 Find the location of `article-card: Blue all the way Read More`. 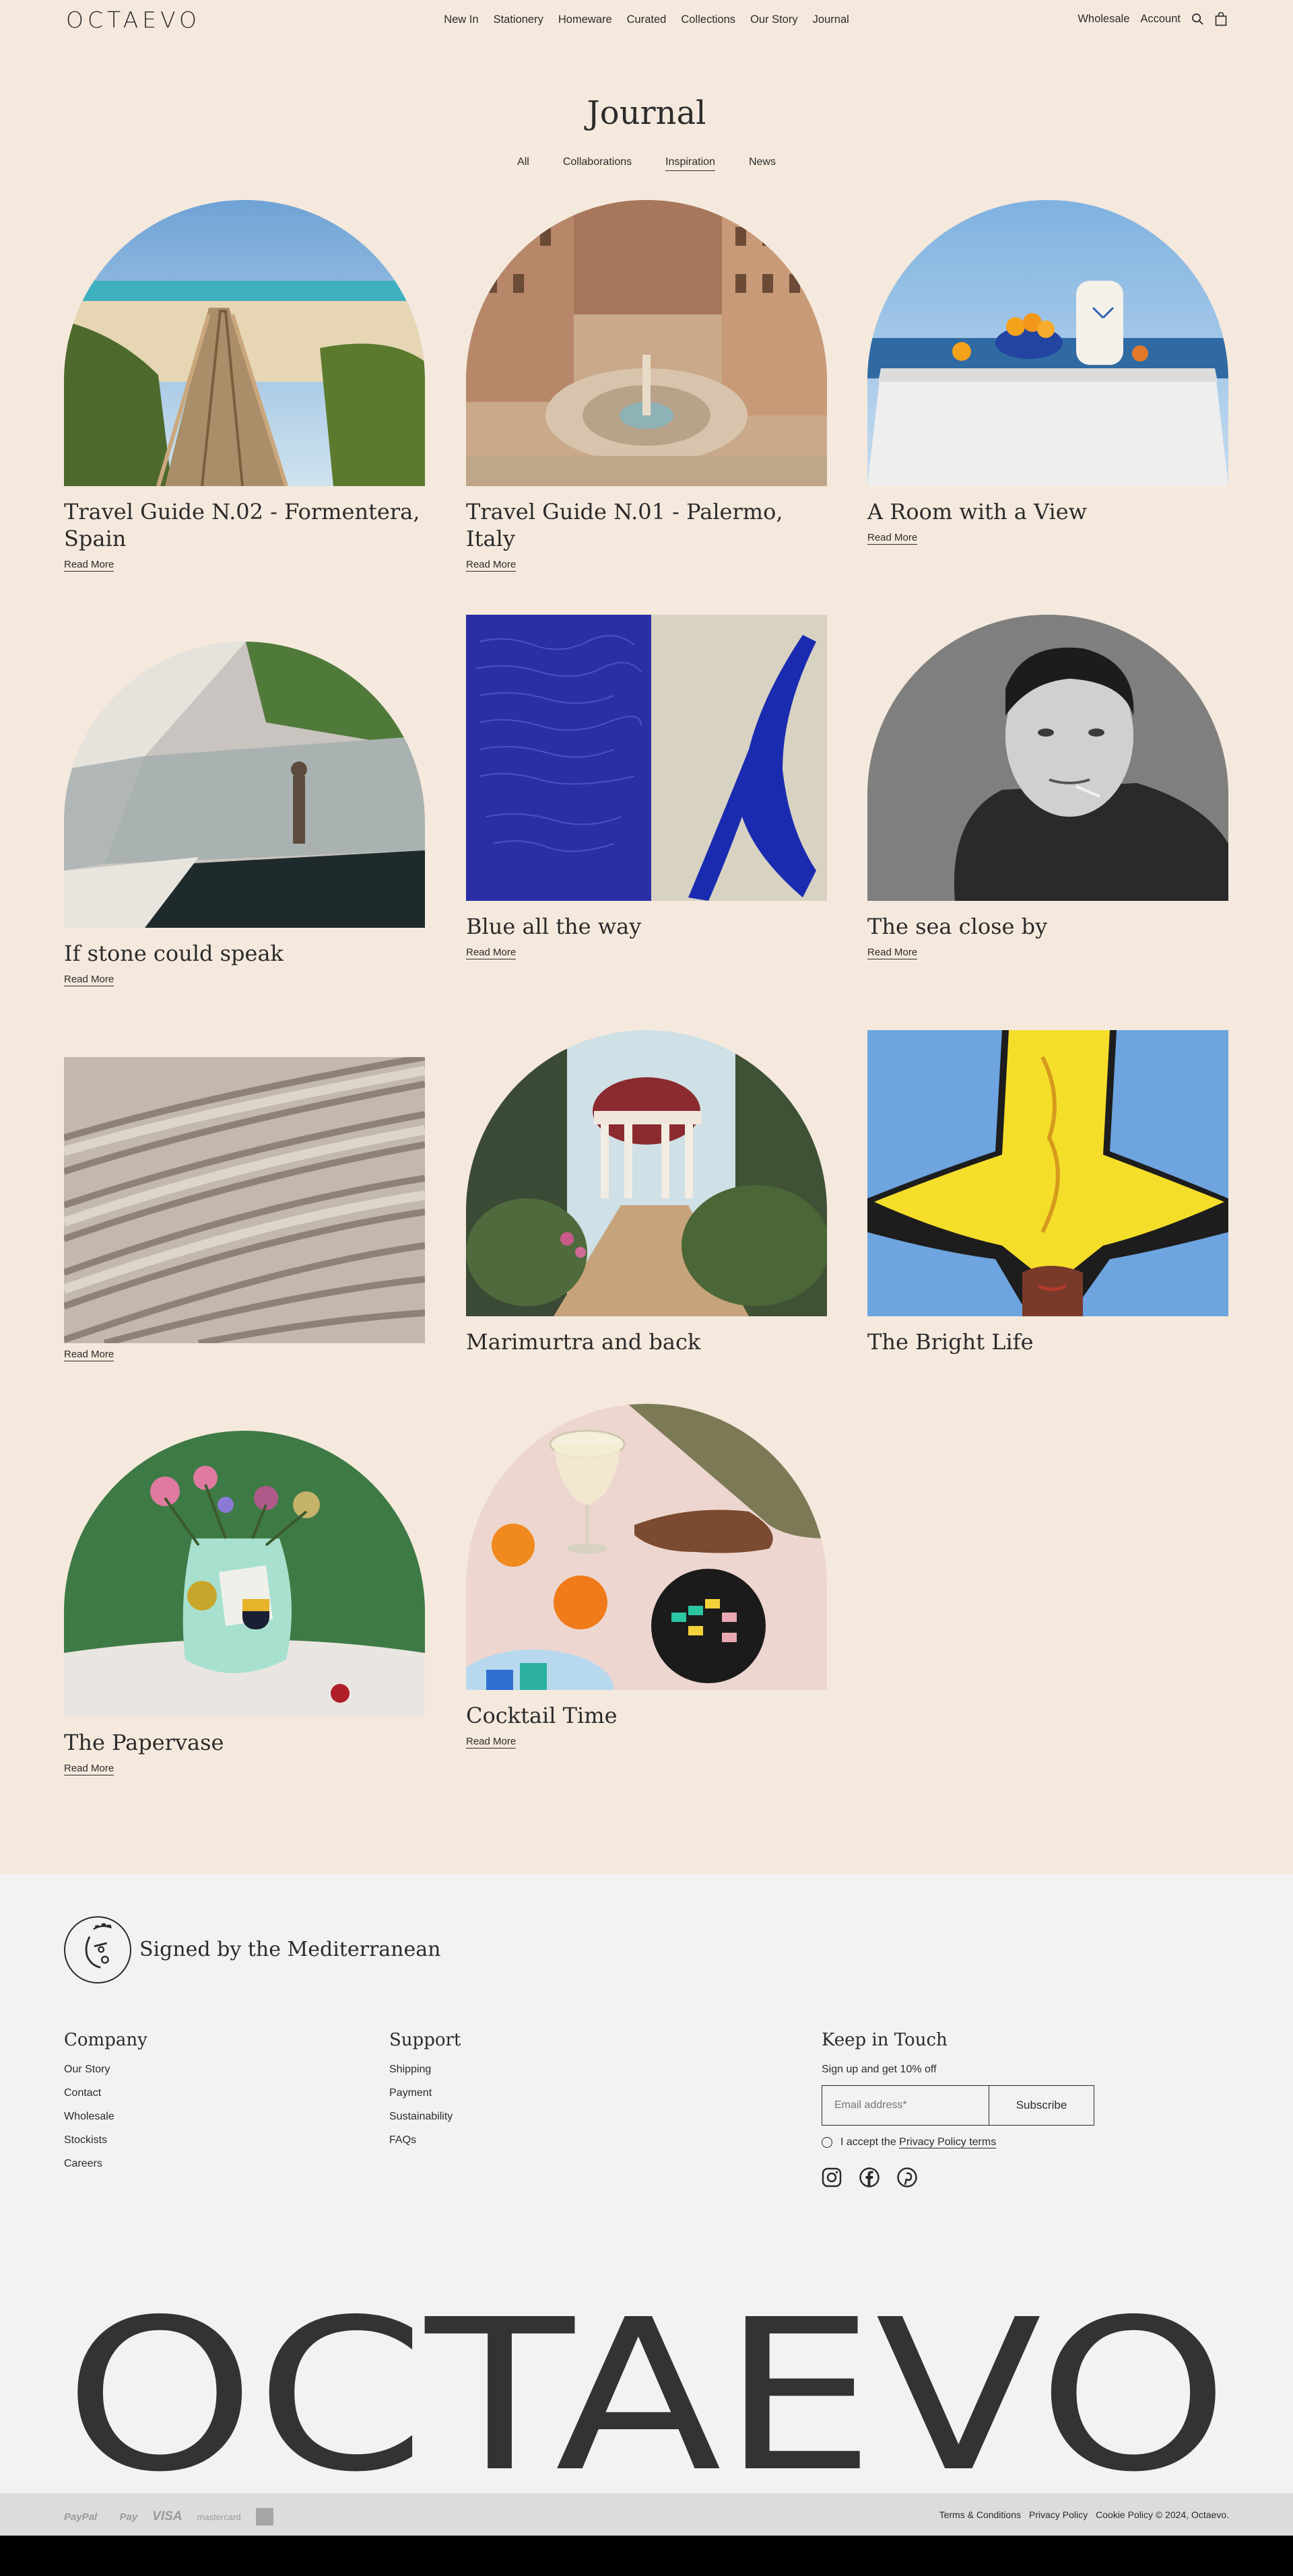

article-card: Blue all the way Read More is located at coordinates (646, 787).